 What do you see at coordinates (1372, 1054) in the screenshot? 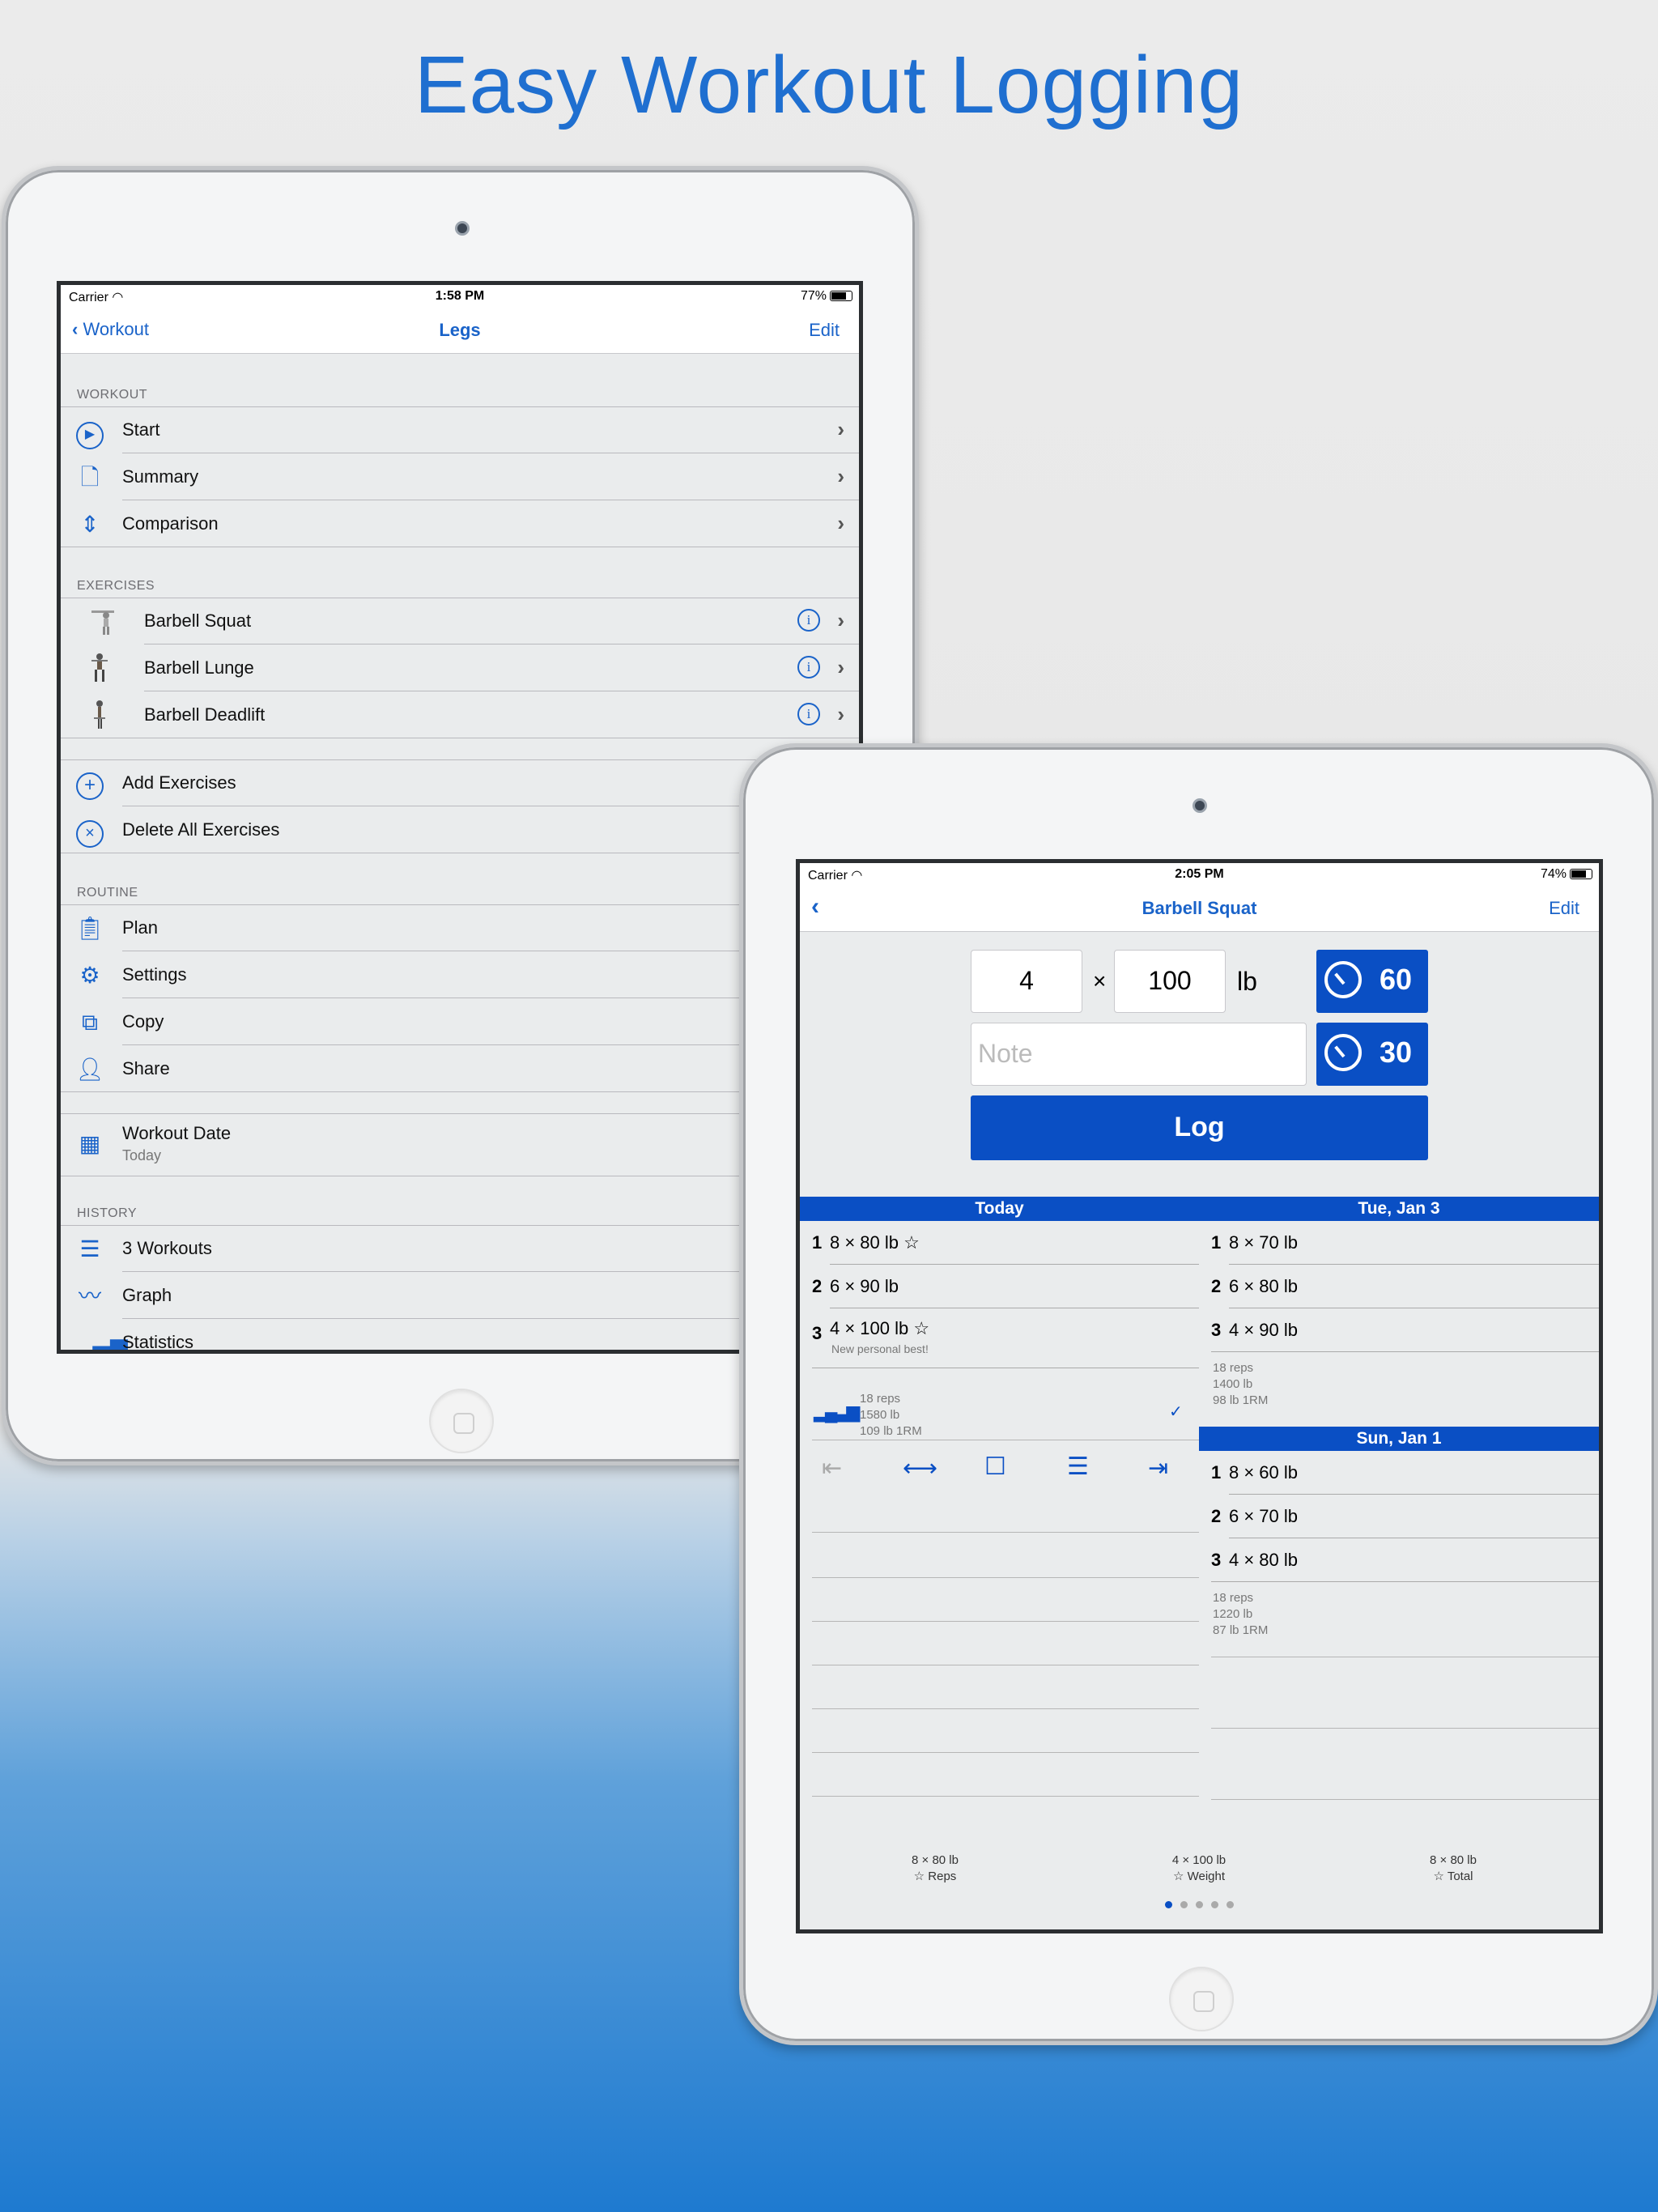
I see `rest-timer-30-button: 30` at bounding box center [1372, 1054].